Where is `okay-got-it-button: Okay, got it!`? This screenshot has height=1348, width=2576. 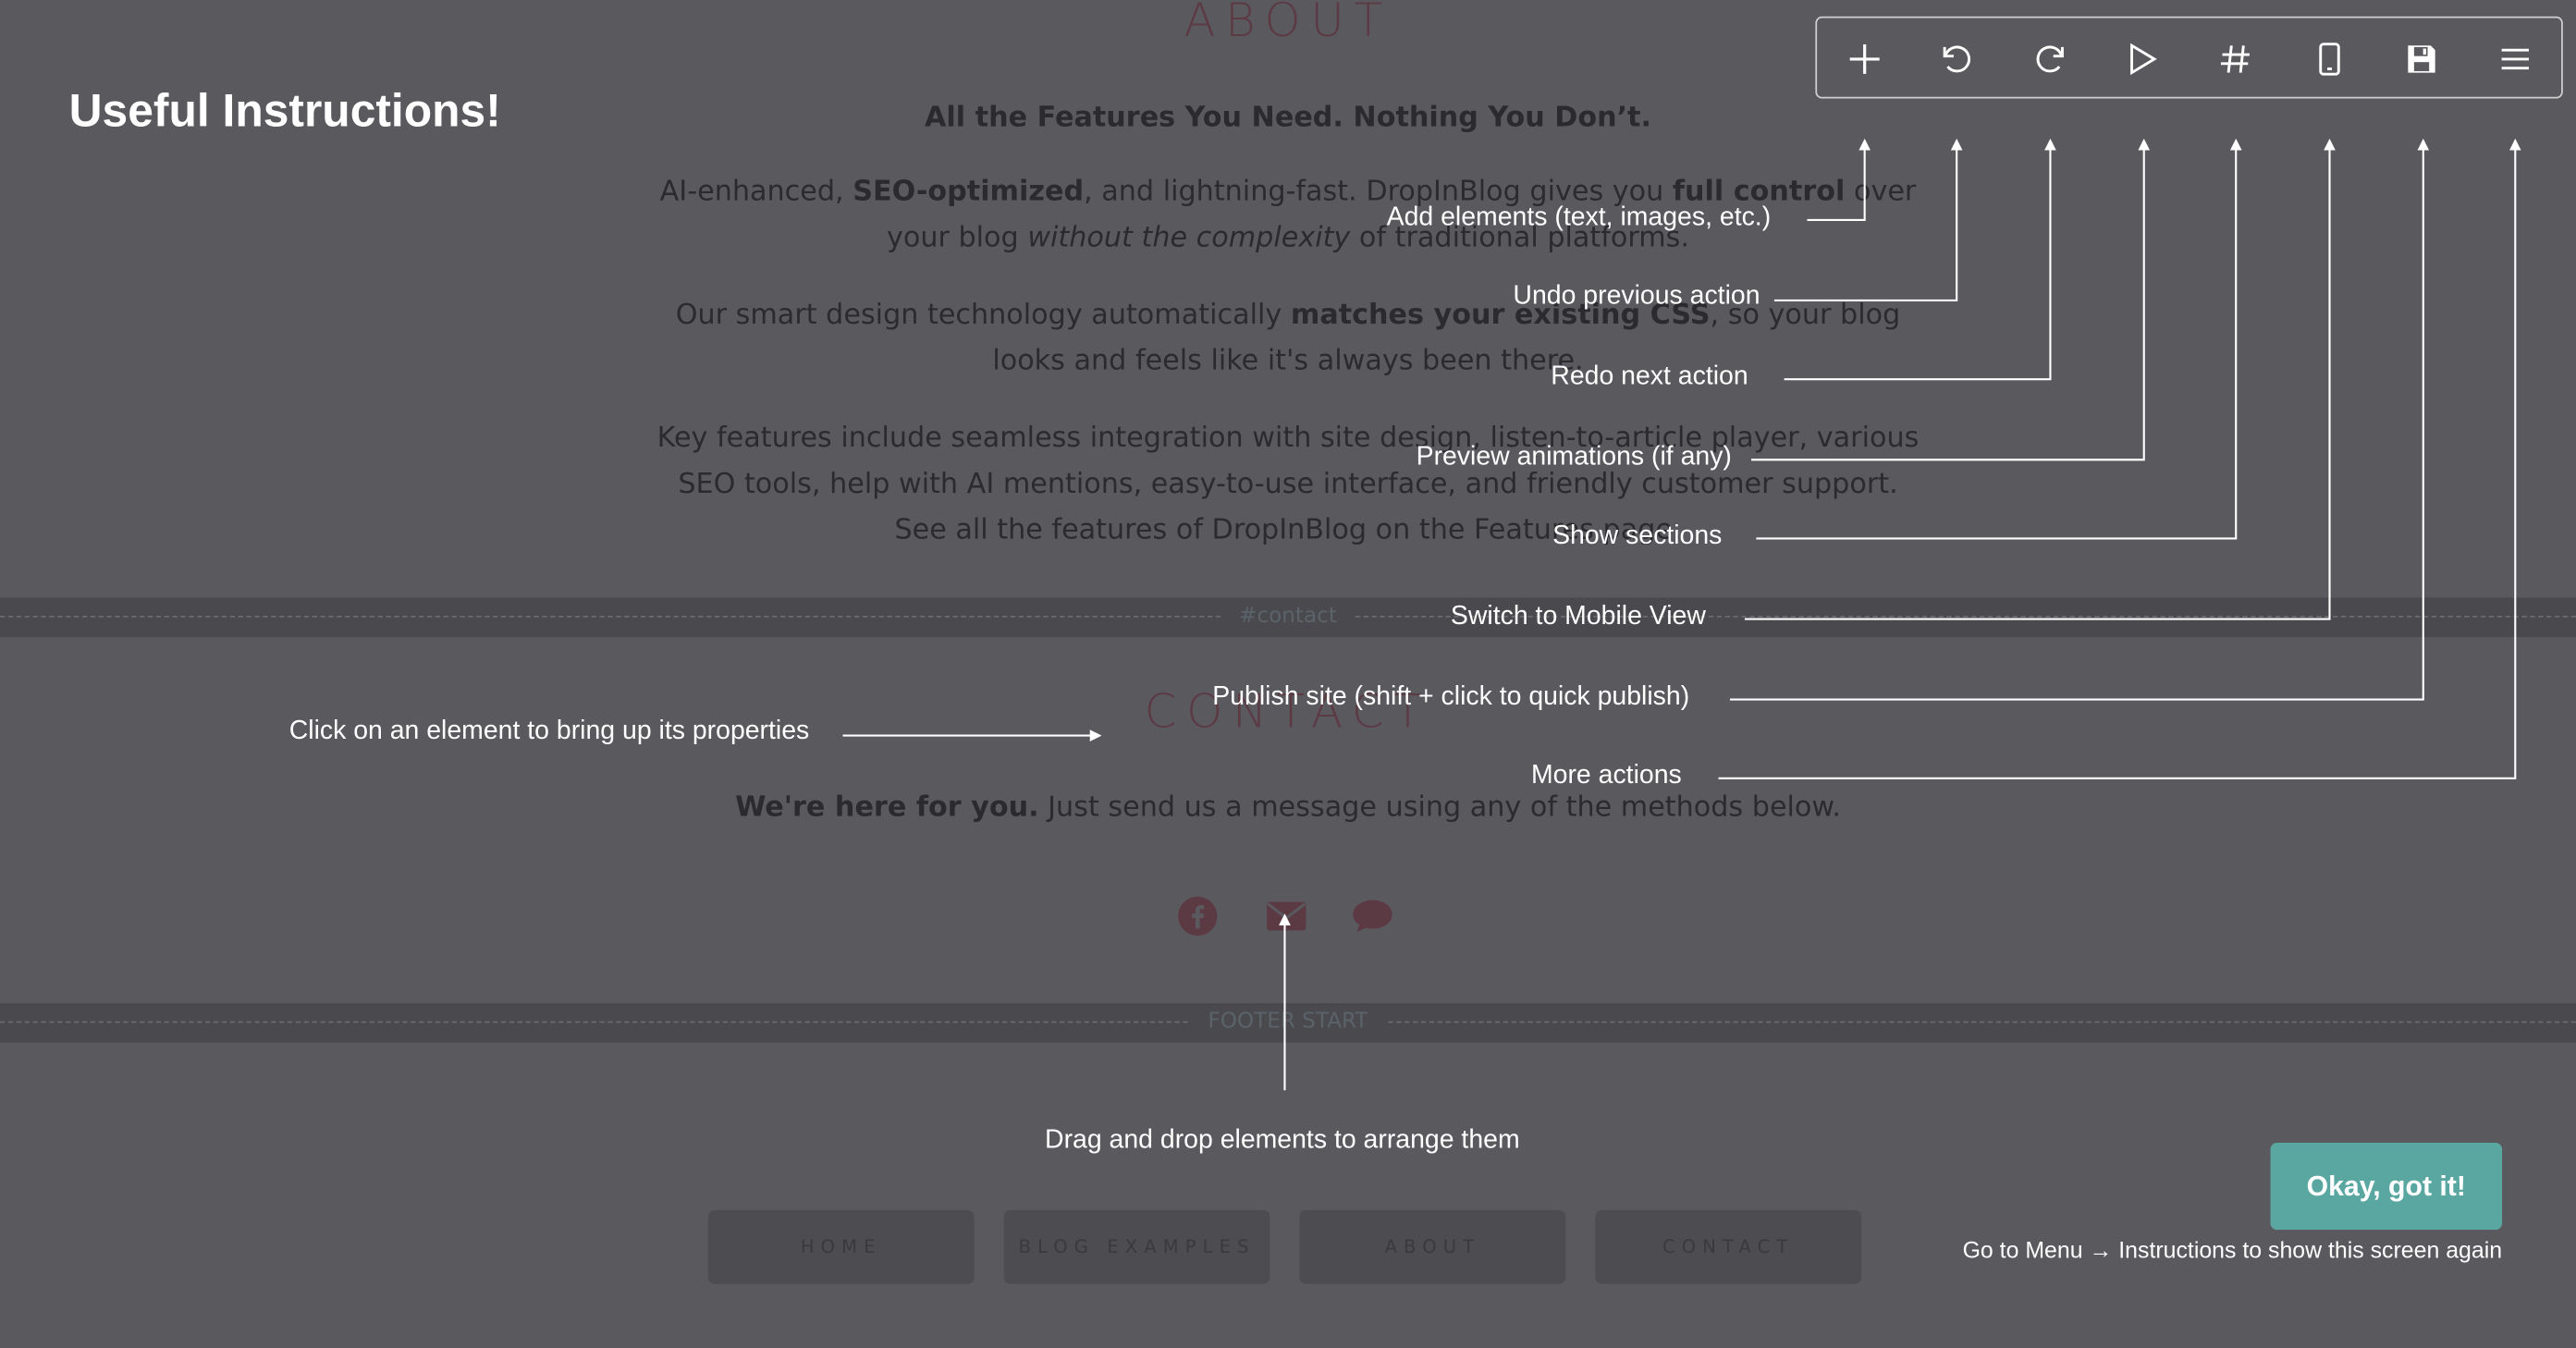 okay-got-it-button: Okay, got it! is located at coordinates (2386, 1187).